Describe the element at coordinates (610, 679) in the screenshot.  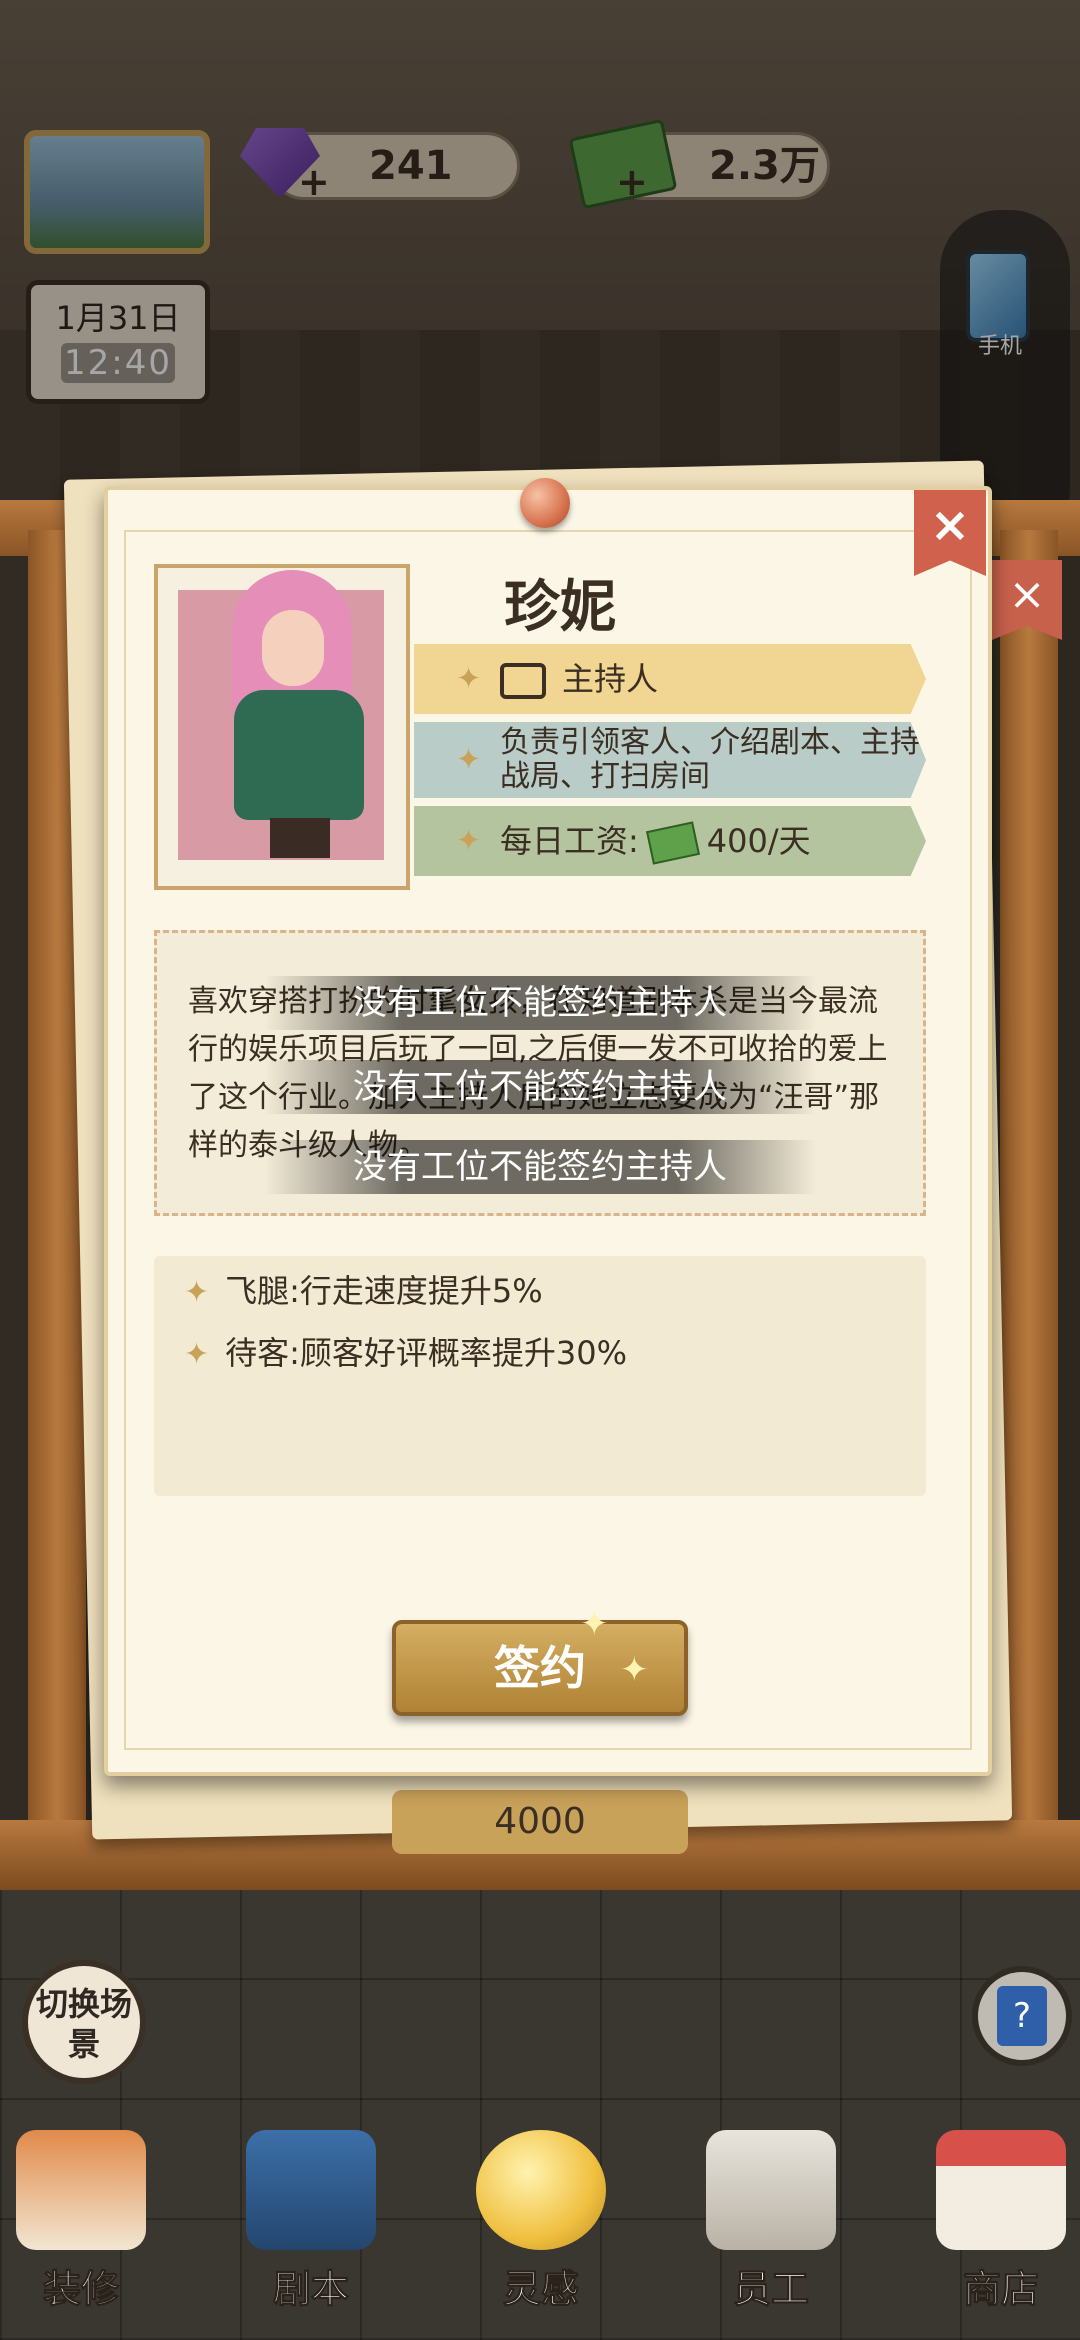
I see `role-label: 主持人` at that location.